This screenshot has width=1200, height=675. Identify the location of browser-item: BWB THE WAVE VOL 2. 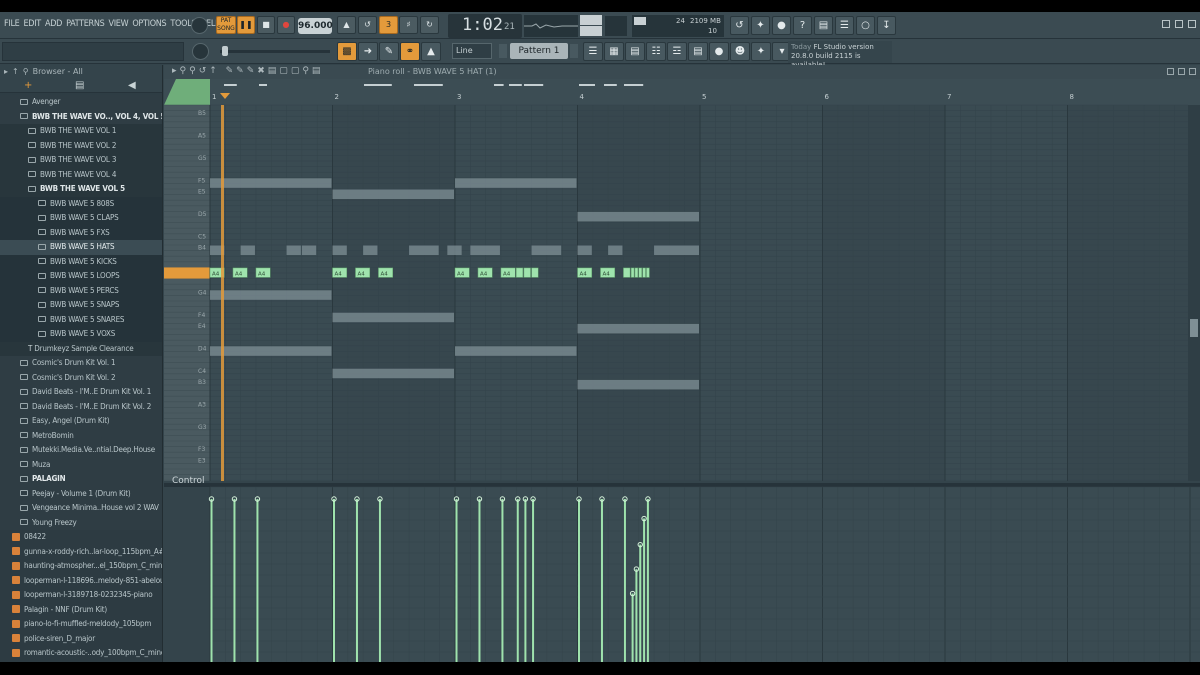
(81, 145).